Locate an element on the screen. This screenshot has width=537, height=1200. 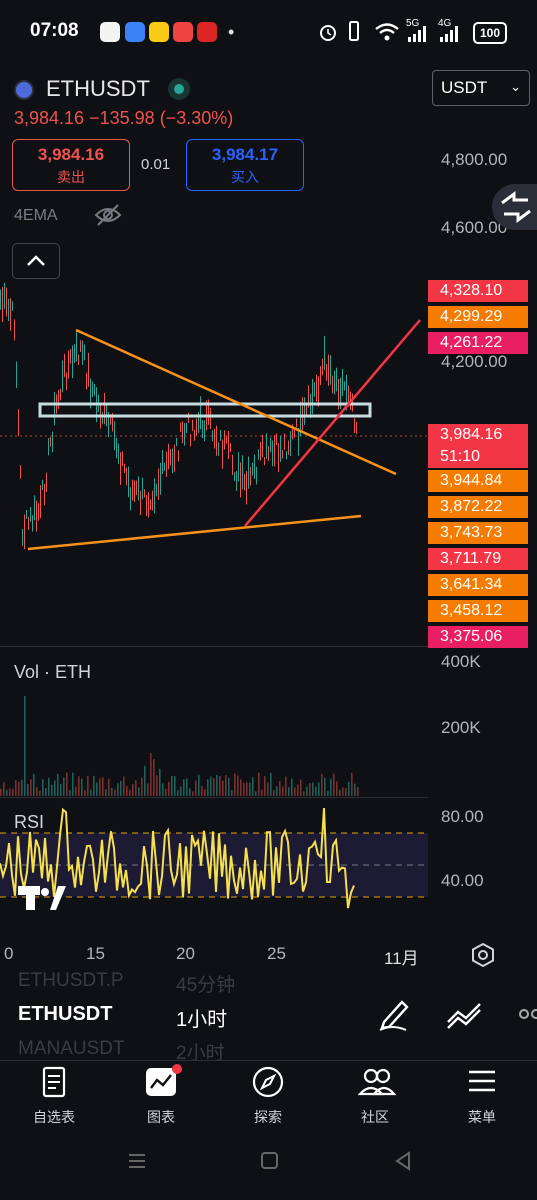
price-tag: 3,944.84 is located at coordinates (478, 481).